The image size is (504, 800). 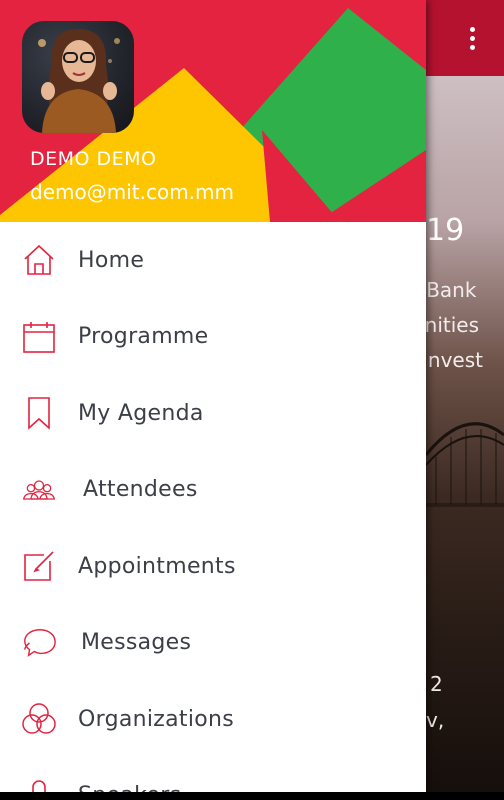 What do you see at coordinates (465, 464) in the screenshot?
I see `bridge-silhouette-icon` at bounding box center [465, 464].